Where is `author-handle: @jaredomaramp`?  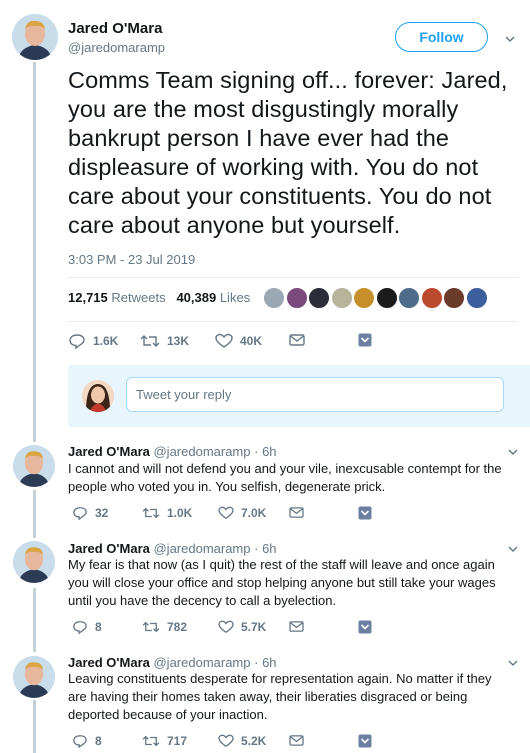
author-handle: @jaredomaramp is located at coordinates (116, 47).